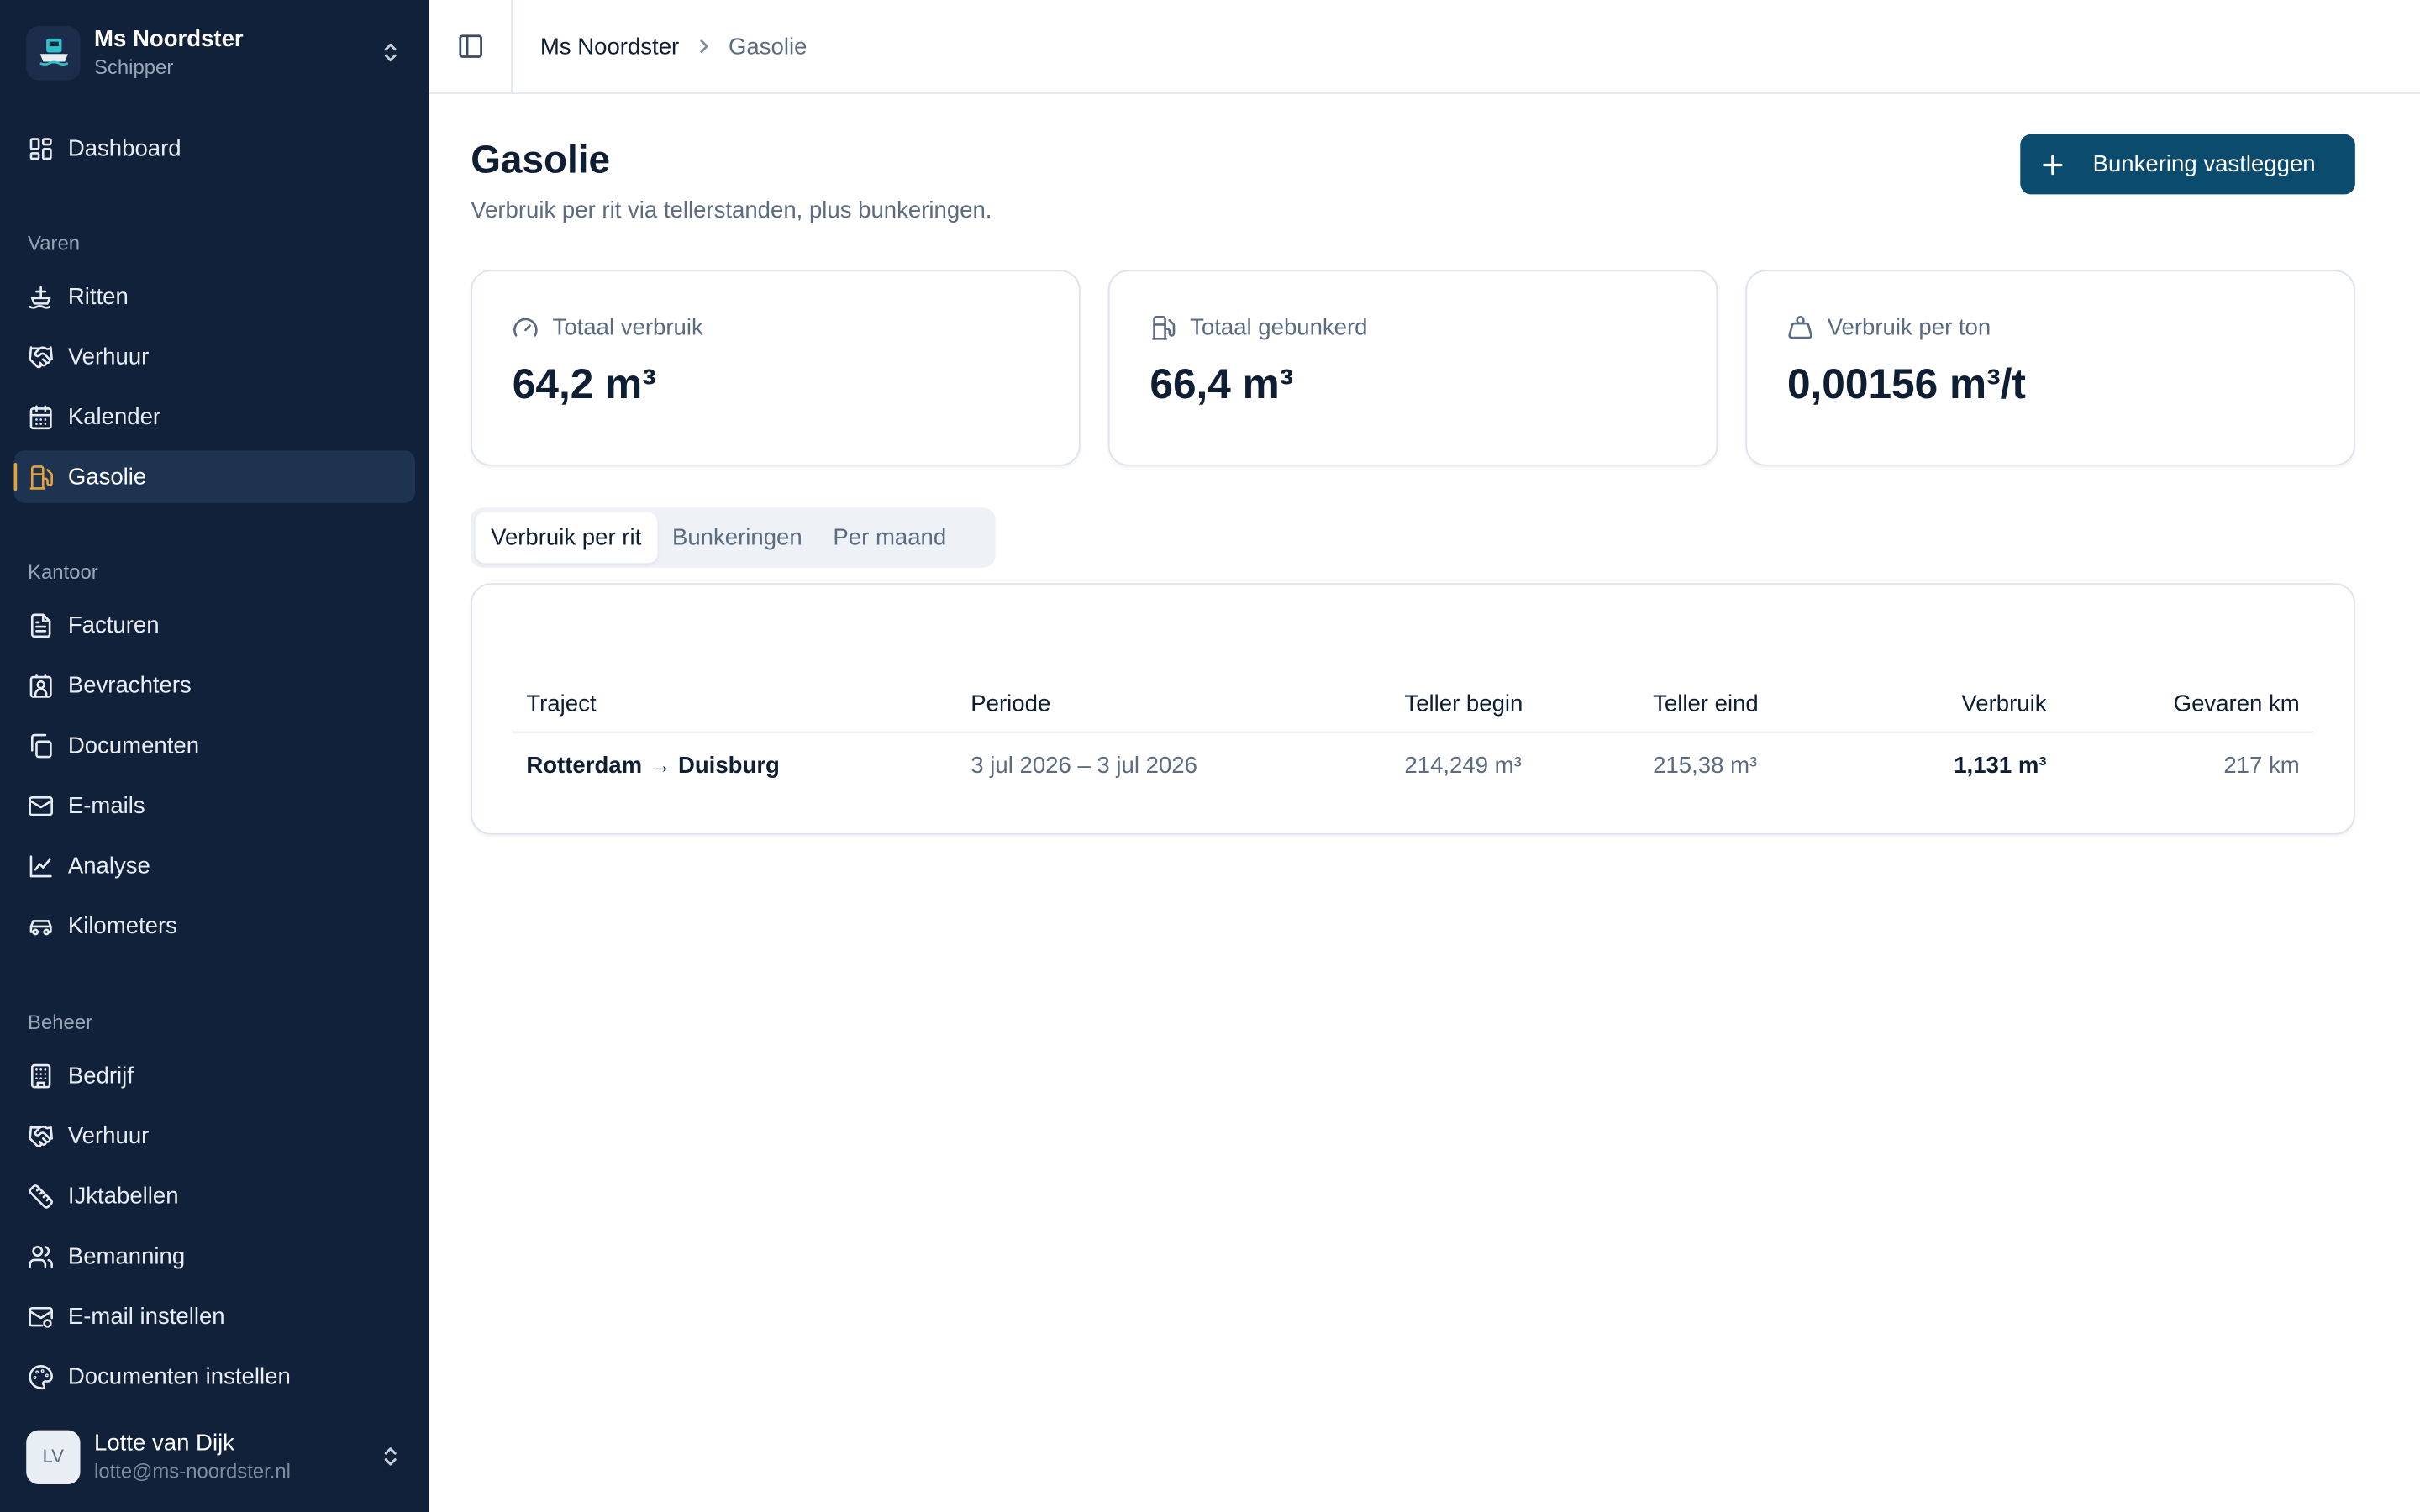  I want to click on stat-value: 64,2 m³, so click(584, 383).